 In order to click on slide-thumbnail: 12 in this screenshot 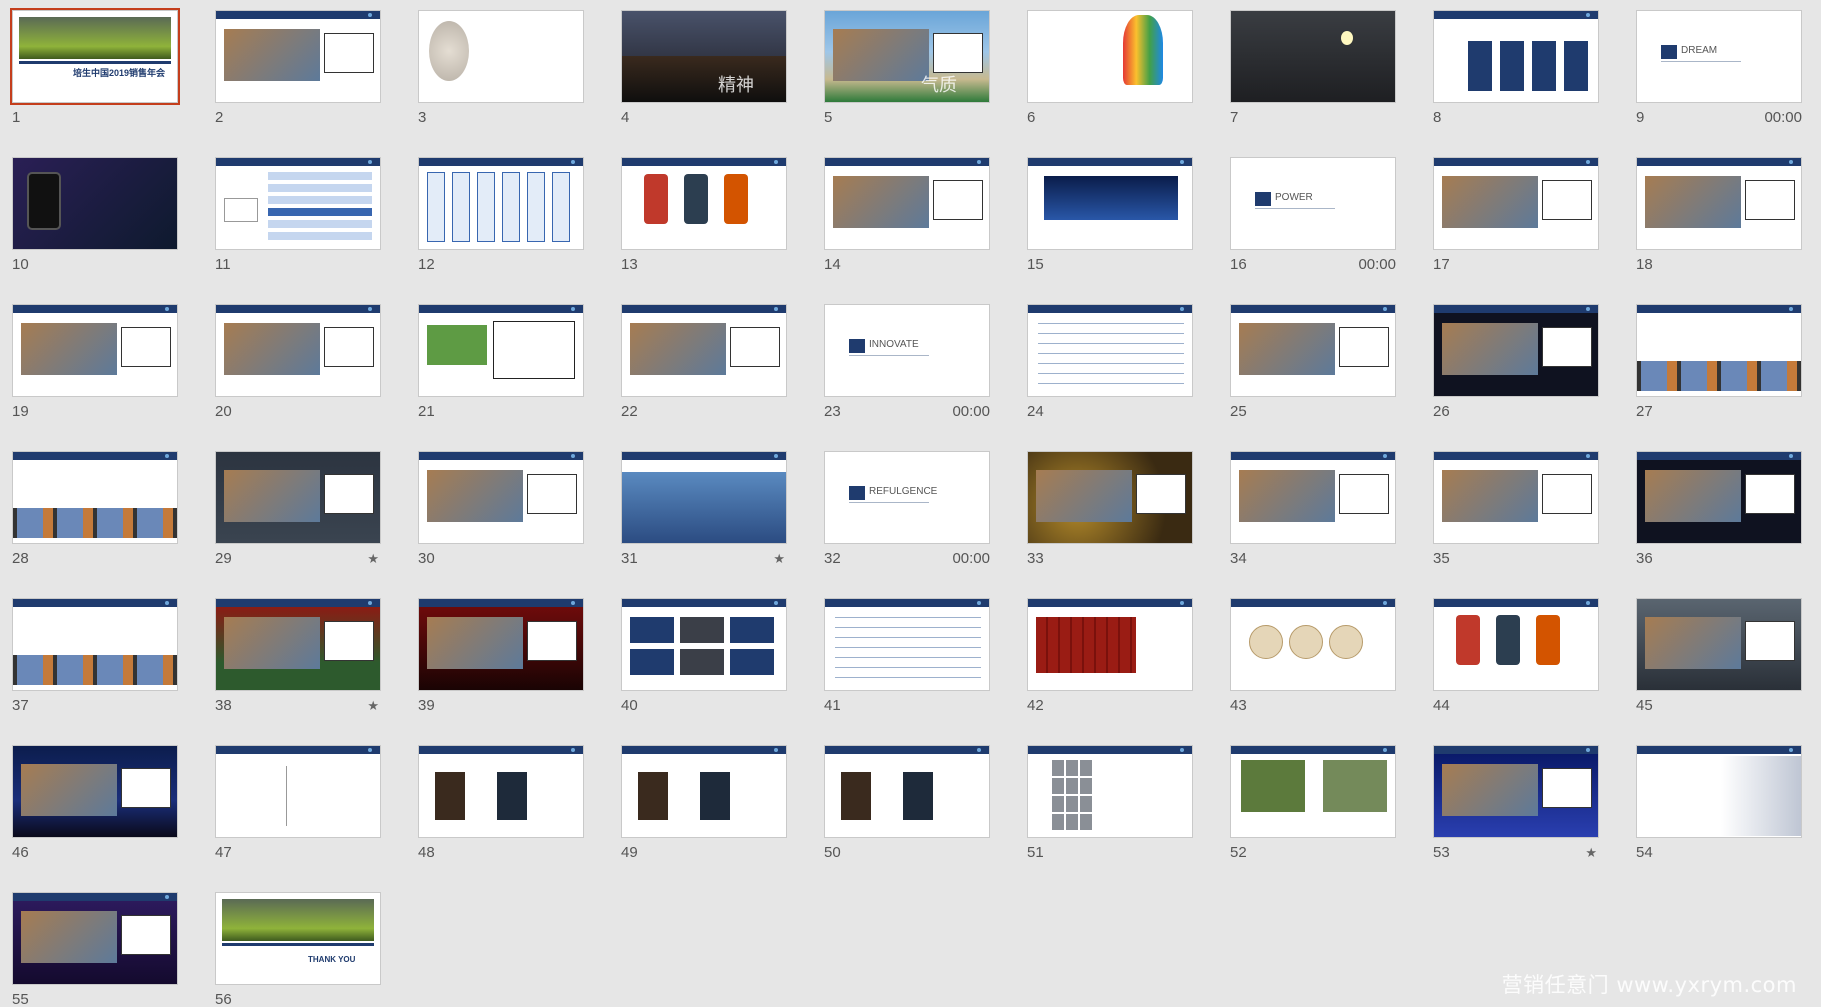, I will do `click(501, 230)`.